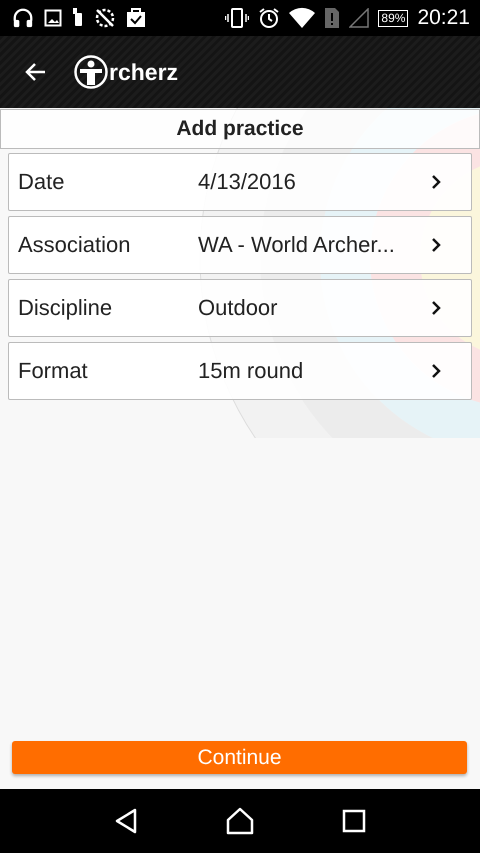 The image size is (480, 853). What do you see at coordinates (240, 182) in the screenshot?
I see `field-row: Date 4/13/2016` at bounding box center [240, 182].